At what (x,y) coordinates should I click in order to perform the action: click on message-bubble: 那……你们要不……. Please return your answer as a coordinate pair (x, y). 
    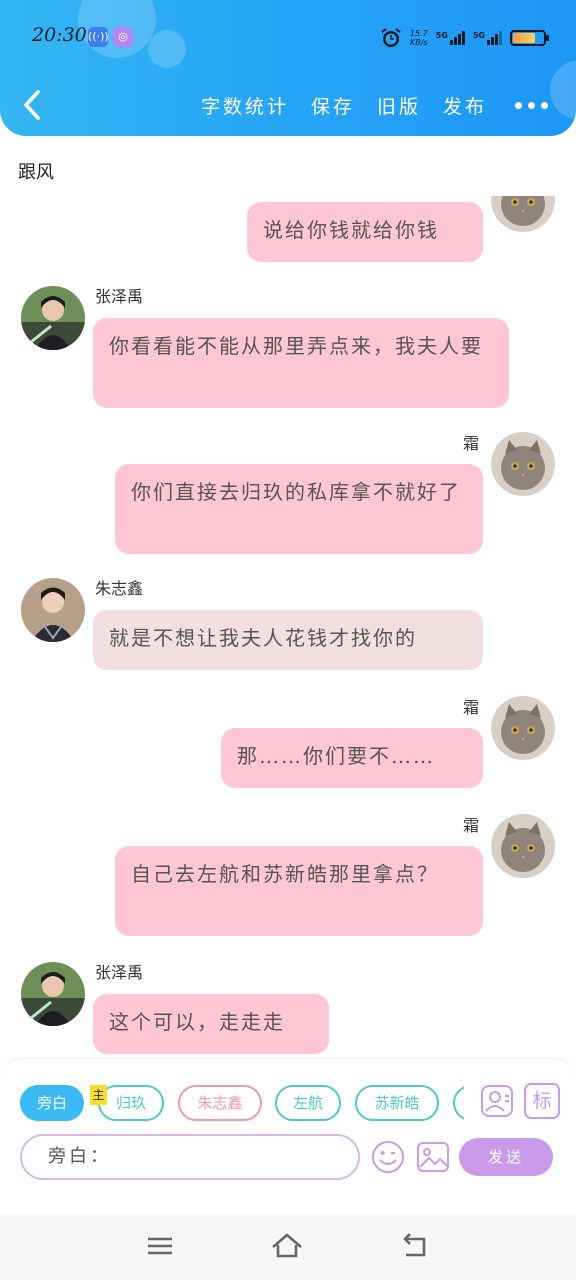
    Looking at the image, I should click on (352, 758).